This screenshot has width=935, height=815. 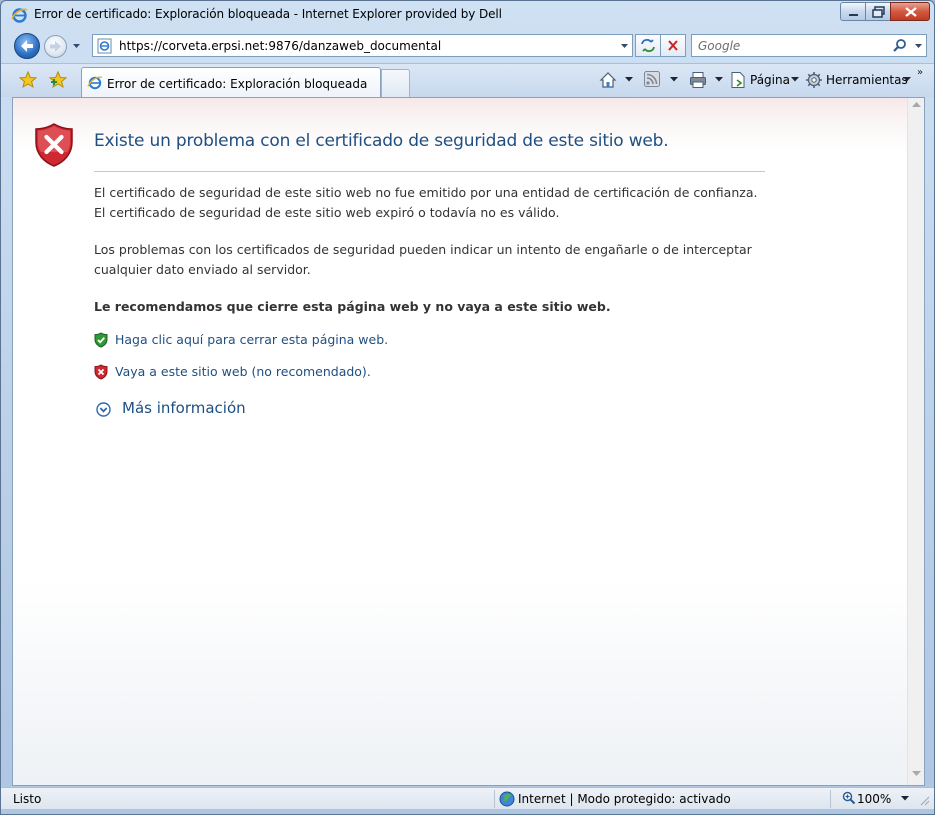 What do you see at coordinates (19, 15) in the screenshot?
I see `ie-logo-icon` at bounding box center [19, 15].